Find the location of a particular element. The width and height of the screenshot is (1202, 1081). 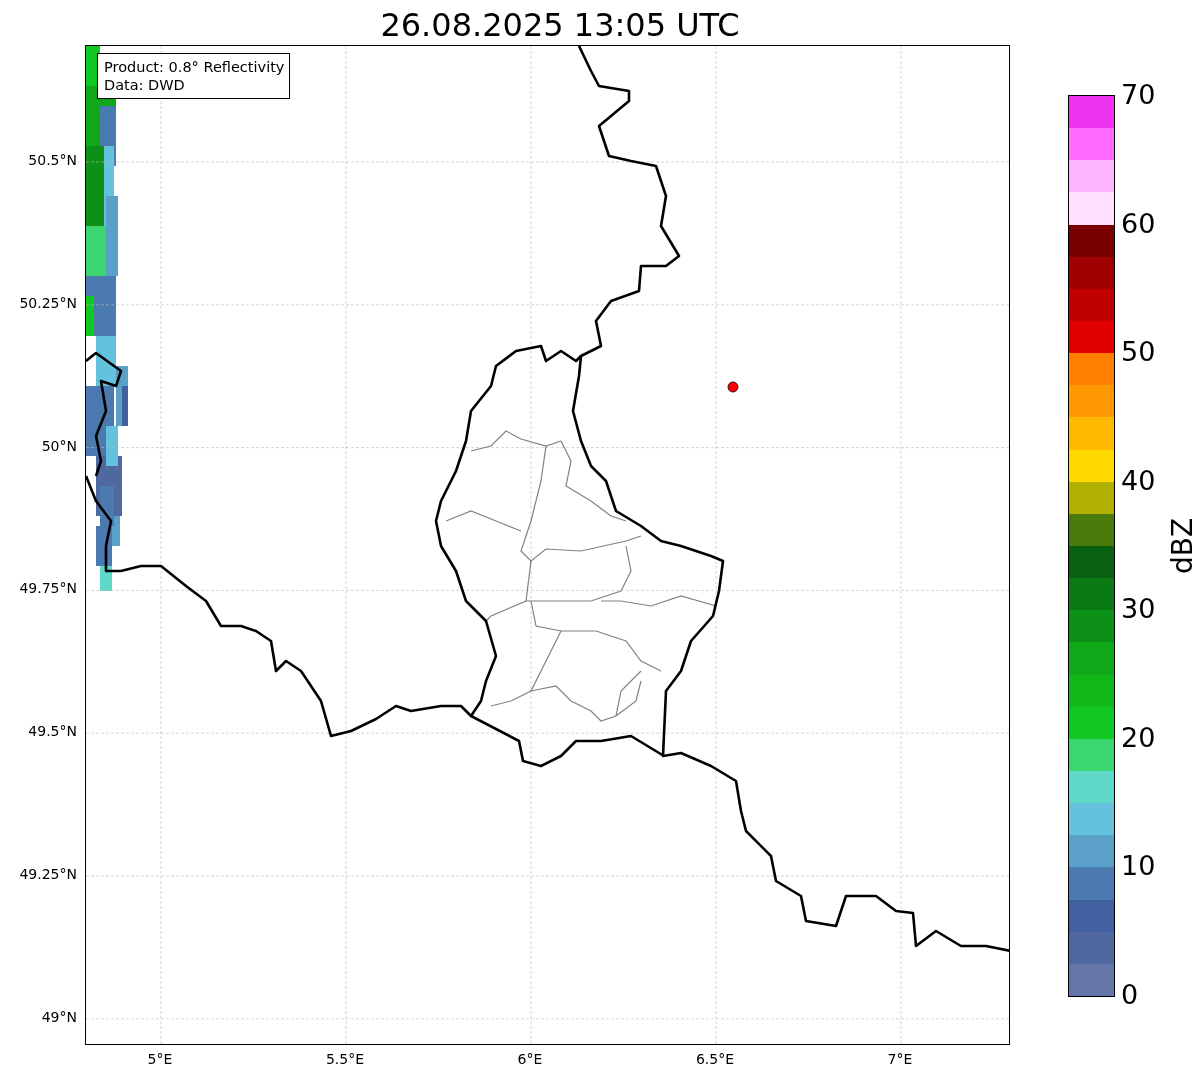

longitude-label: 7°E is located at coordinates (900, 1059).